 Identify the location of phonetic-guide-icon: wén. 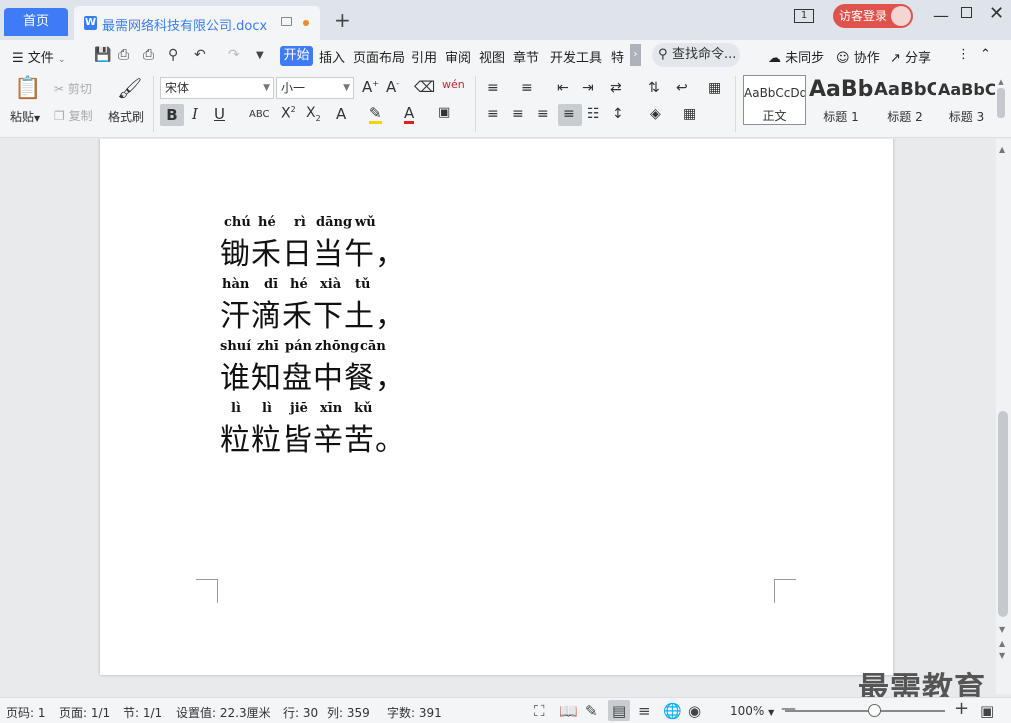
(453, 84).